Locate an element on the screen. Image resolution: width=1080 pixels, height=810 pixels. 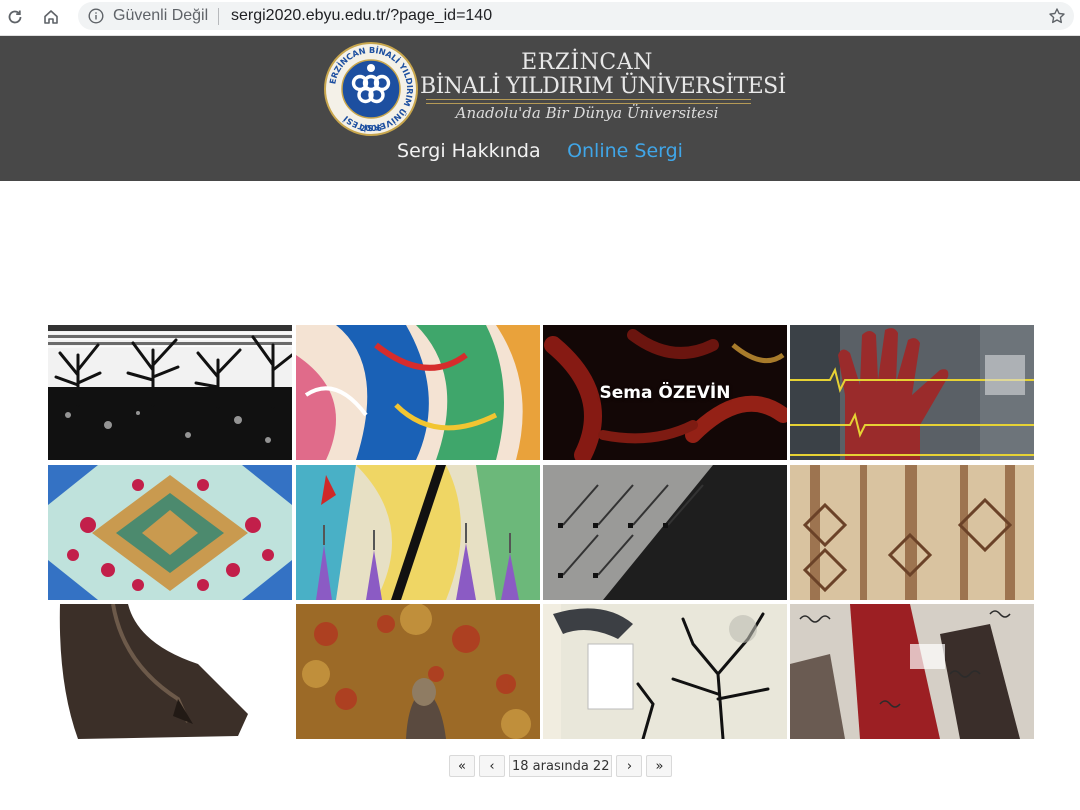
nav-sergi-hakkinda: Sergi Hakkında is located at coordinates (469, 151).